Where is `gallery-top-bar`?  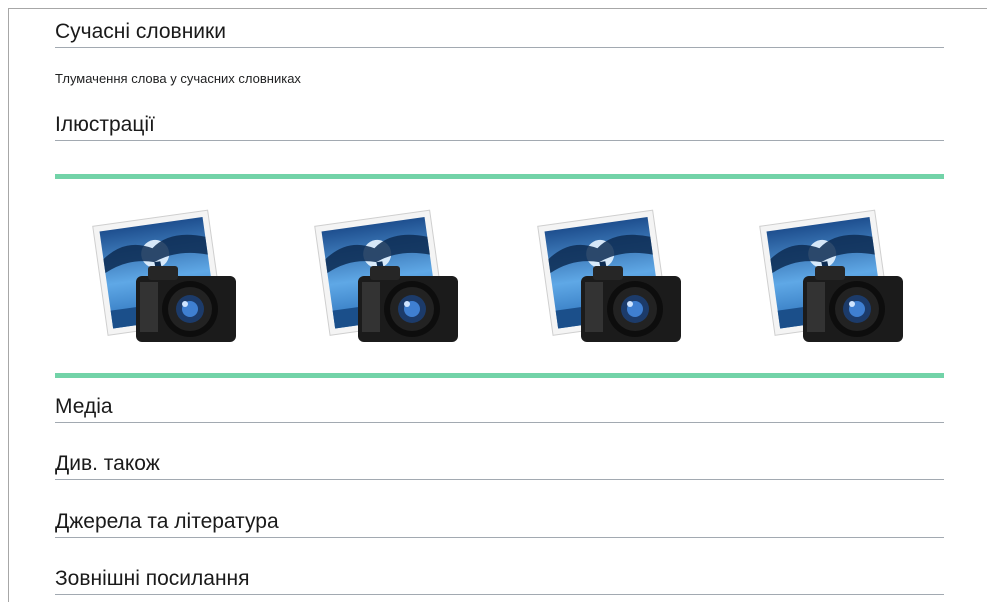
gallery-top-bar is located at coordinates (499, 176).